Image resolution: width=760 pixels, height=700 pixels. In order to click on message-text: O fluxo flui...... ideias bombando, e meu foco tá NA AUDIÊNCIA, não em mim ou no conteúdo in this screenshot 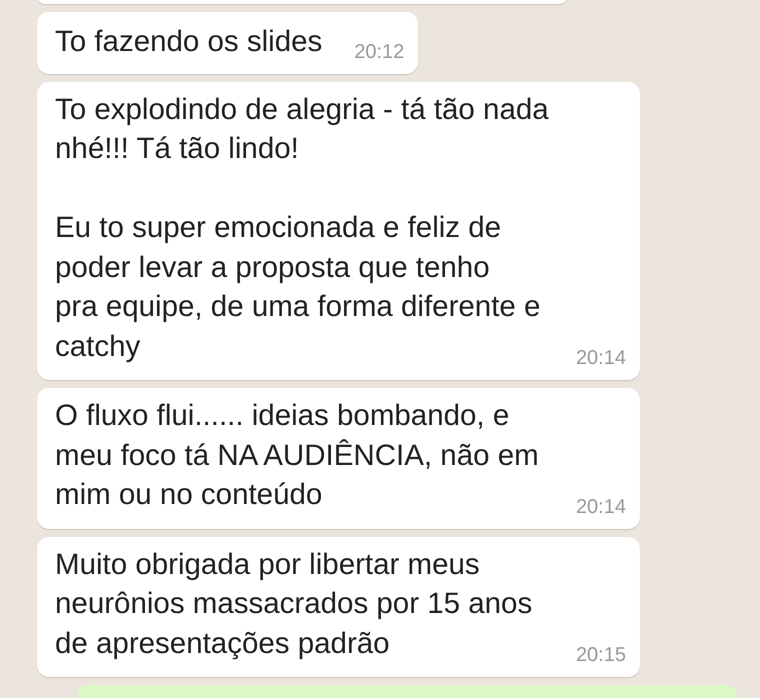, I will do `click(297, 455)`.